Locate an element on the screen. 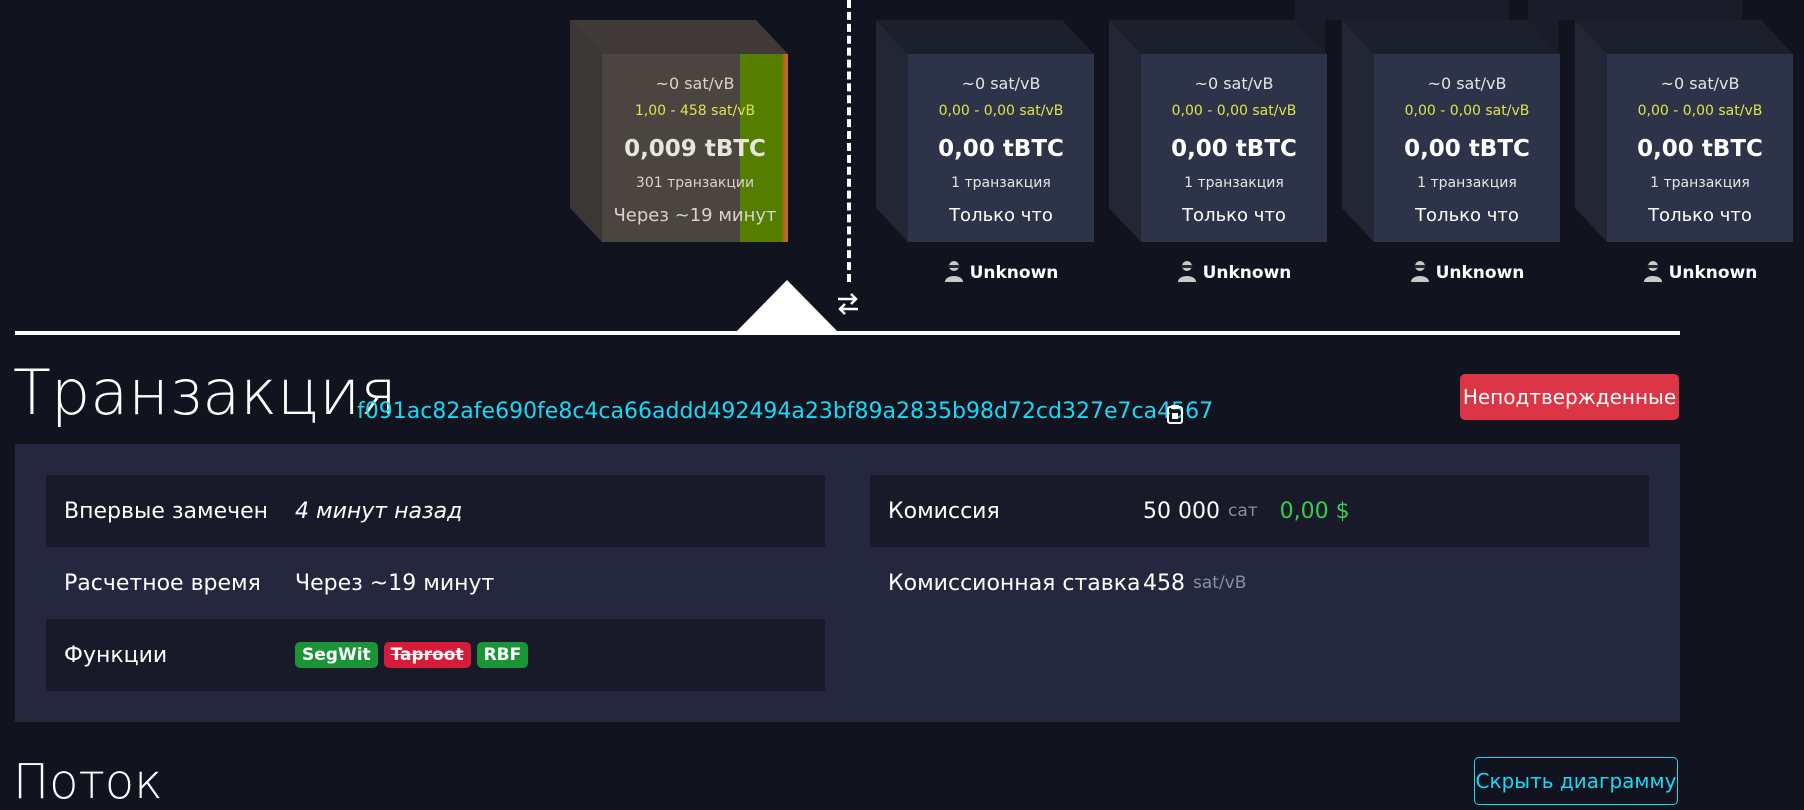 The height and width of the screenshot is (810, 1804). fee-value: 50 000 is located at coordinates (1181, 511).